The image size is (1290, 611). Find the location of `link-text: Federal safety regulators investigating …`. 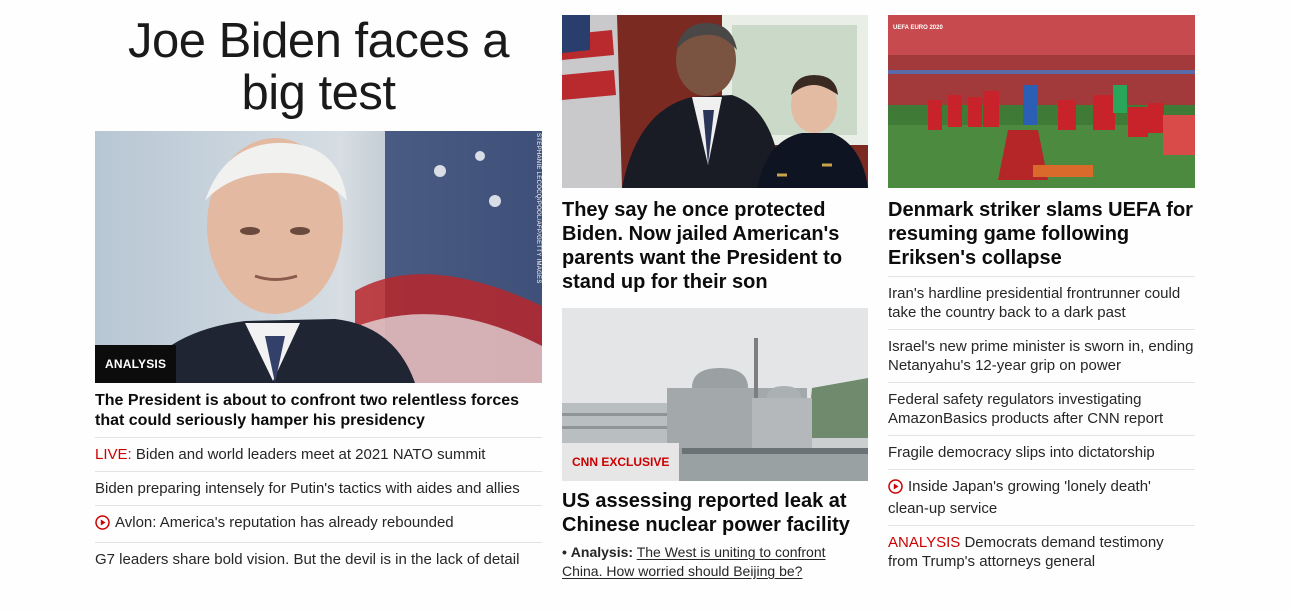

link-text: Federal safety regulators investigating … is located at coordinates (1026, 409).